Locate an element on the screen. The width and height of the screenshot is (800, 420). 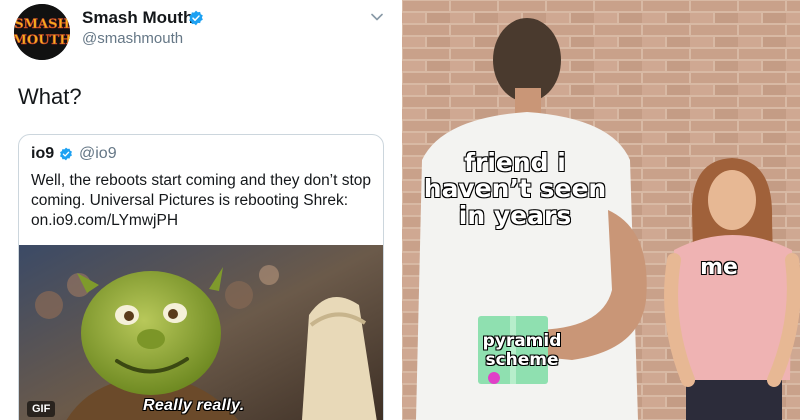
gif-badge: GIF is located at coordinates (41, 409).